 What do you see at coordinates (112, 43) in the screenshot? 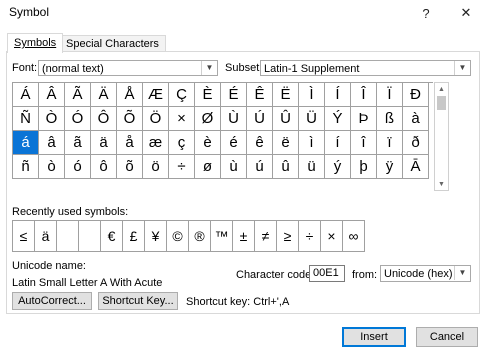
I see `tab-special-characters: Special Characters` at bounding box center [112, 43].